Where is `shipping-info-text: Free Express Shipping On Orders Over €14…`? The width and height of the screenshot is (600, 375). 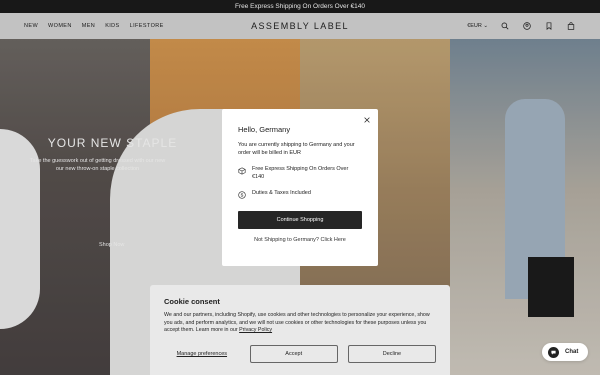 shipping-info-text: Free Express Shipping On Orders Over €14… is located at coordinates (300, 172).